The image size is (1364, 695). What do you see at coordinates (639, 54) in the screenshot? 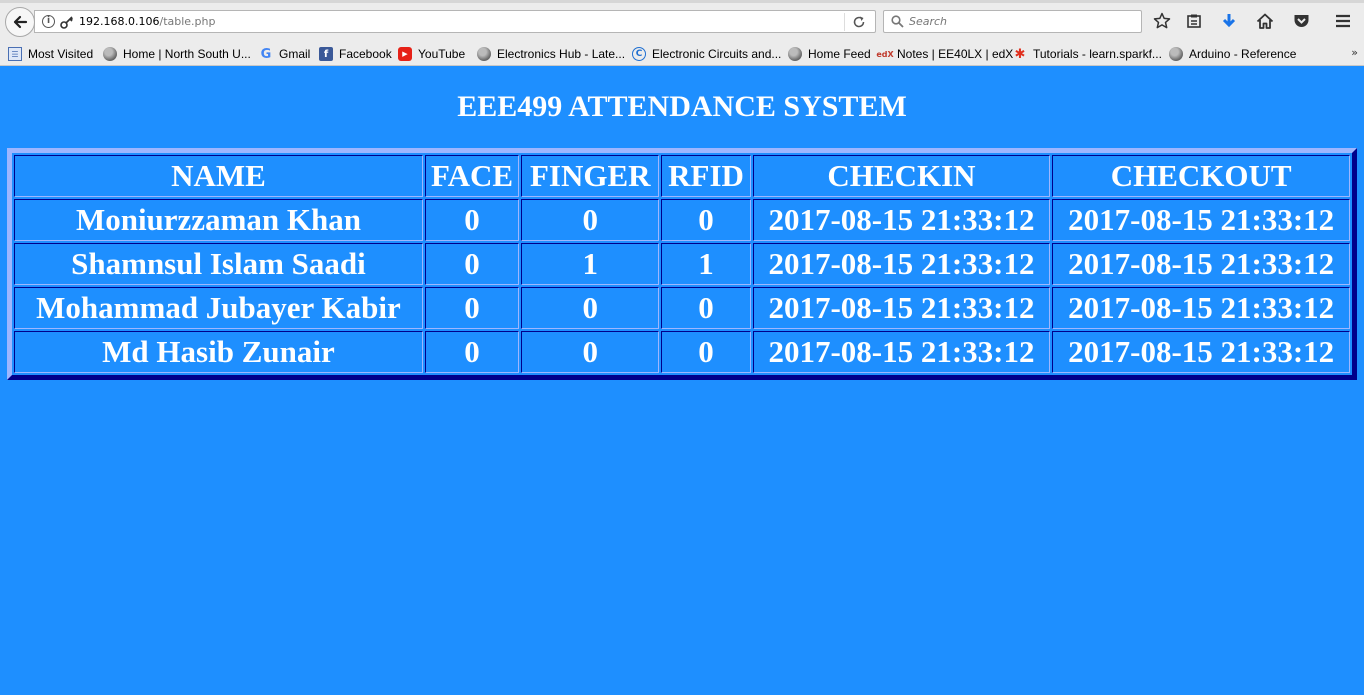
I see `circuits-icon: C` at bounding box center [639, 54].